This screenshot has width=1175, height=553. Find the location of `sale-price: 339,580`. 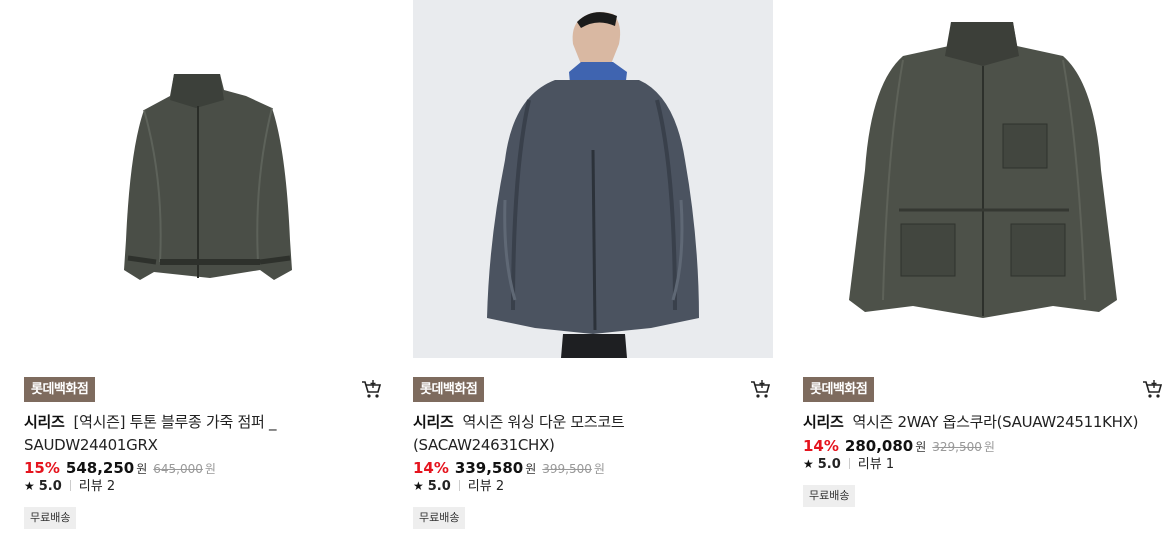

sale-price: 339,580 is located at coordinates (489, 468).